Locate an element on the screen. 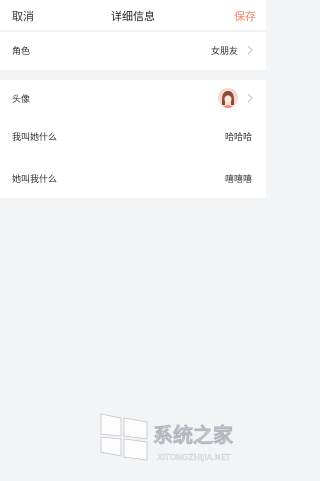 The image size is (320, 481). watermark-text: 系统之家 is located at coordinates (193, 435).